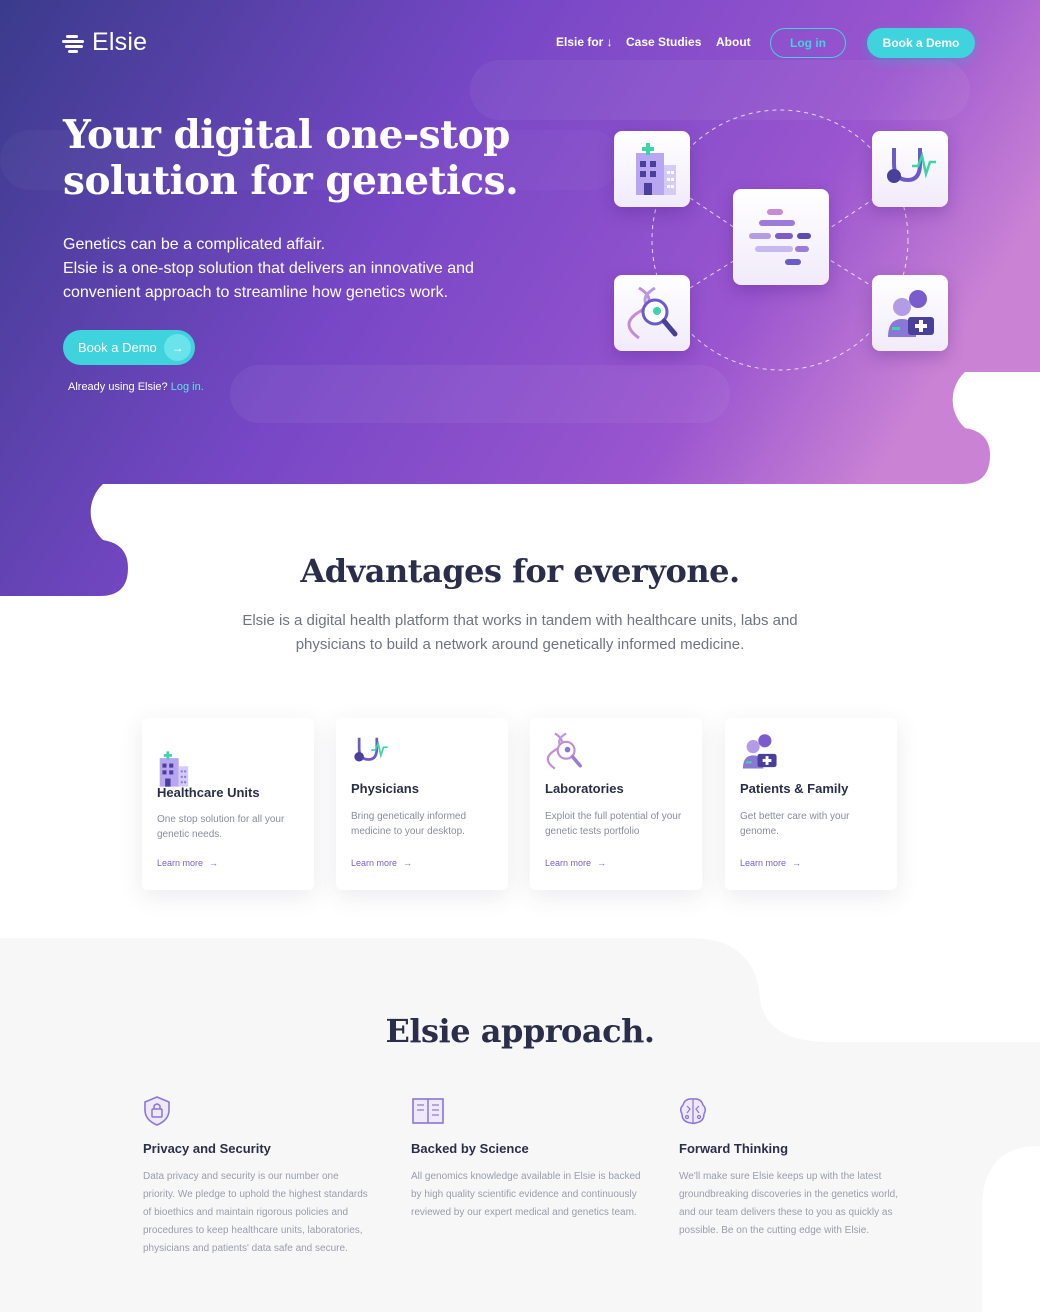  I want to click on elsie-hub-icon, so click(780, 237).